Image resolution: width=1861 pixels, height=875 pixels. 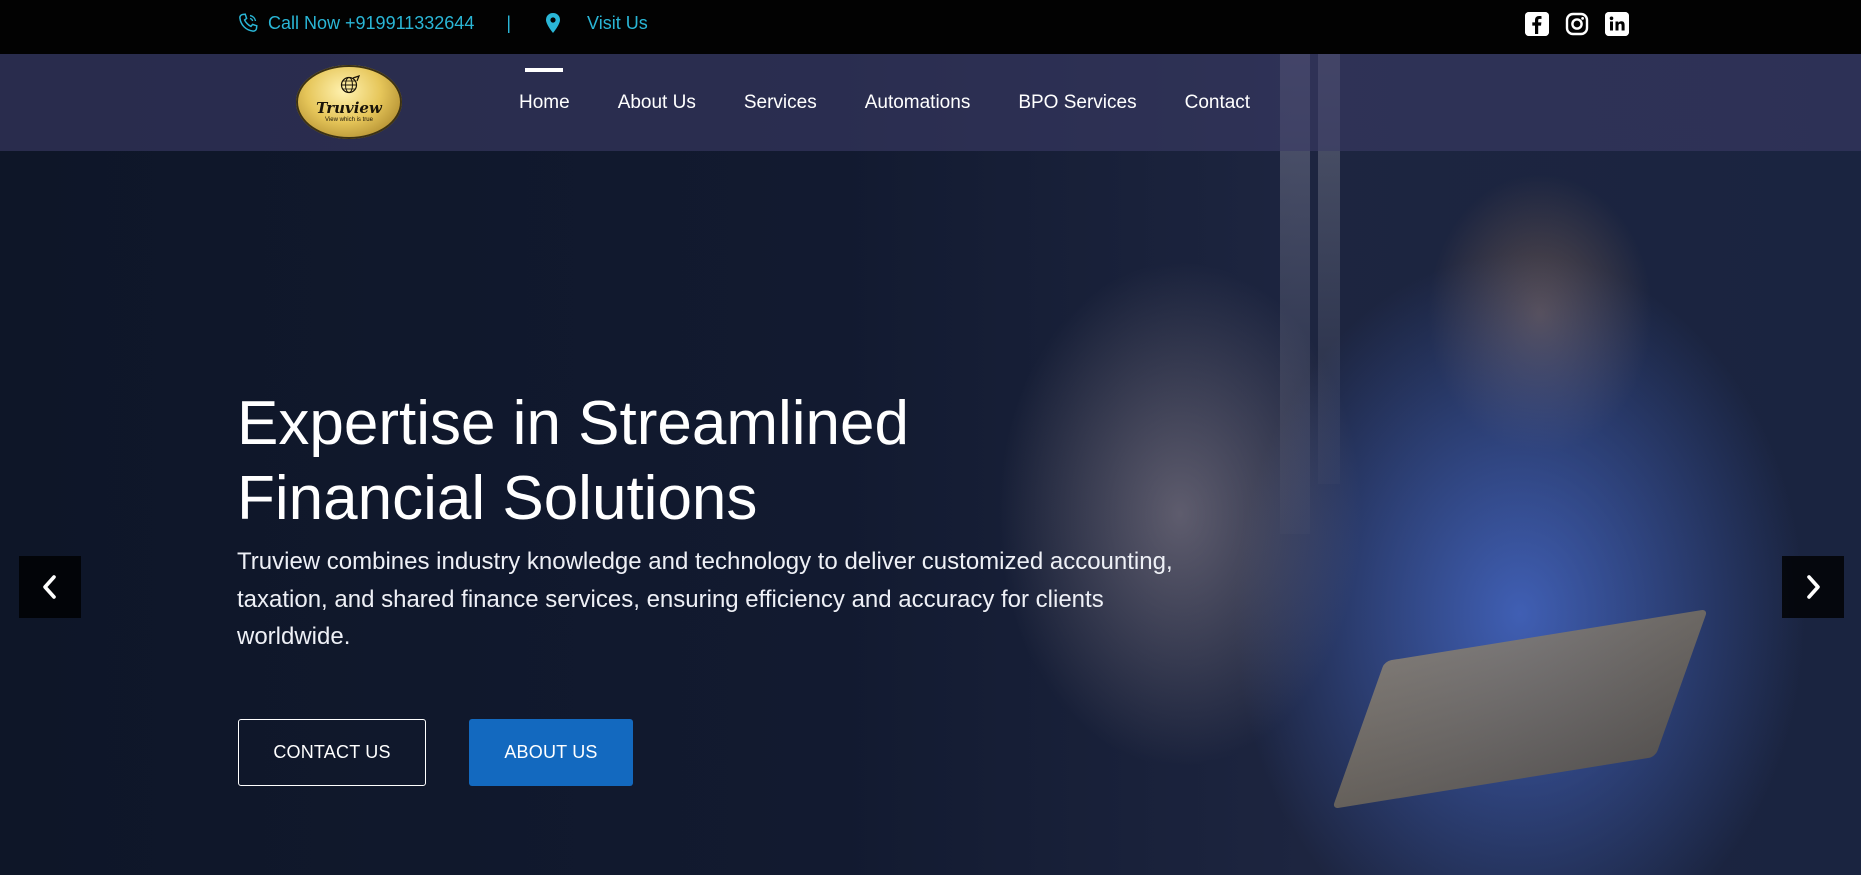 I want to click on instagram-icon, so click(x=1577, y=24).